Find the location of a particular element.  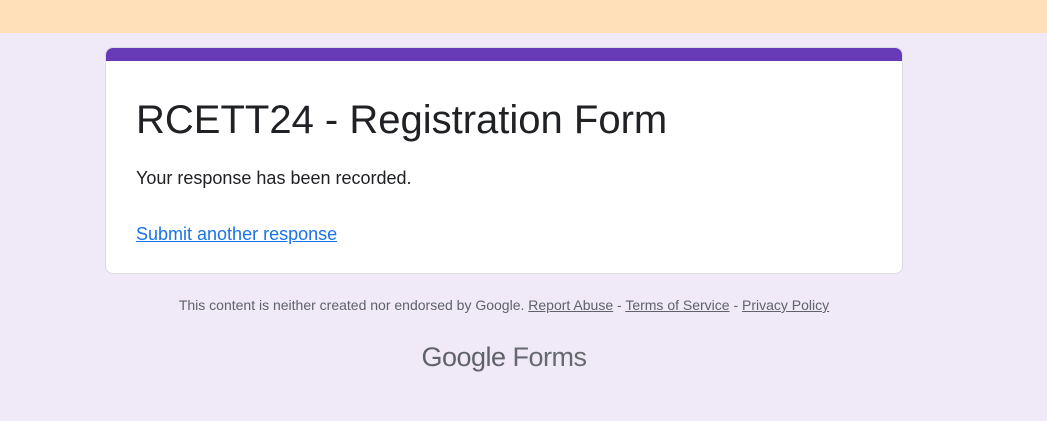

google-forms-logo: Google Forms is located at coordinates (504, 357).